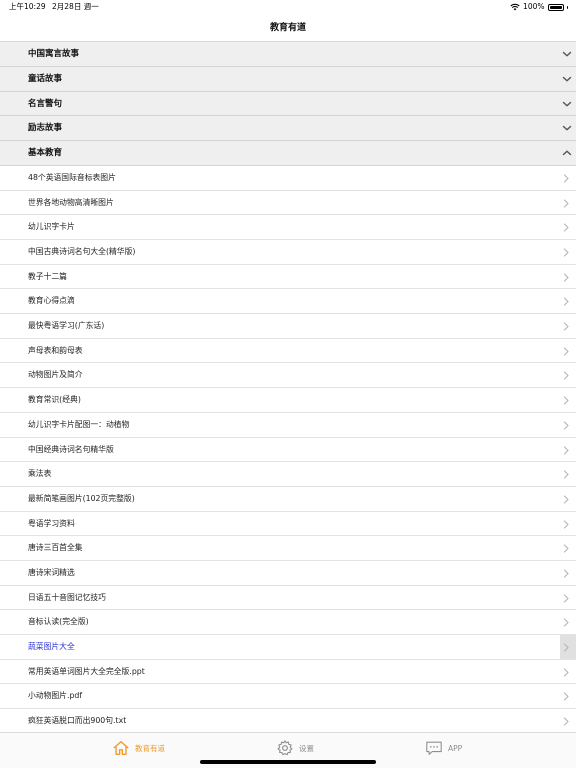  What do you see at coordinates (288, 499) in the screenshot?
I see `list-item: 最新简笔画图片(102页完整版)` at bounding box center [288, 499].